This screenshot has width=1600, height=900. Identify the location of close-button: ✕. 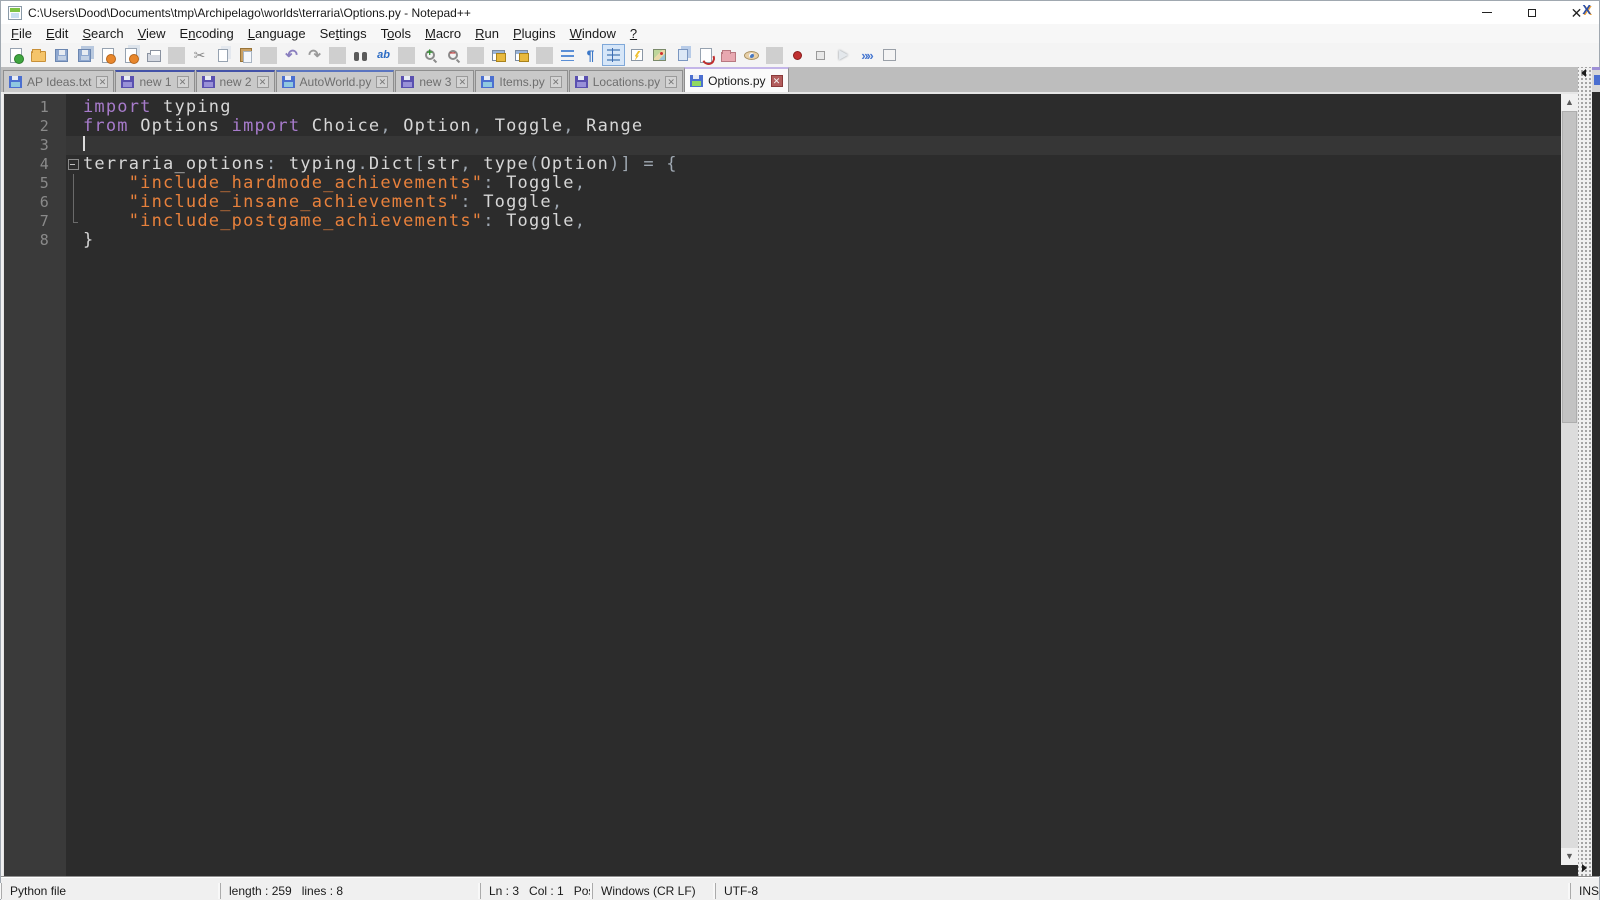
(1576, 12).